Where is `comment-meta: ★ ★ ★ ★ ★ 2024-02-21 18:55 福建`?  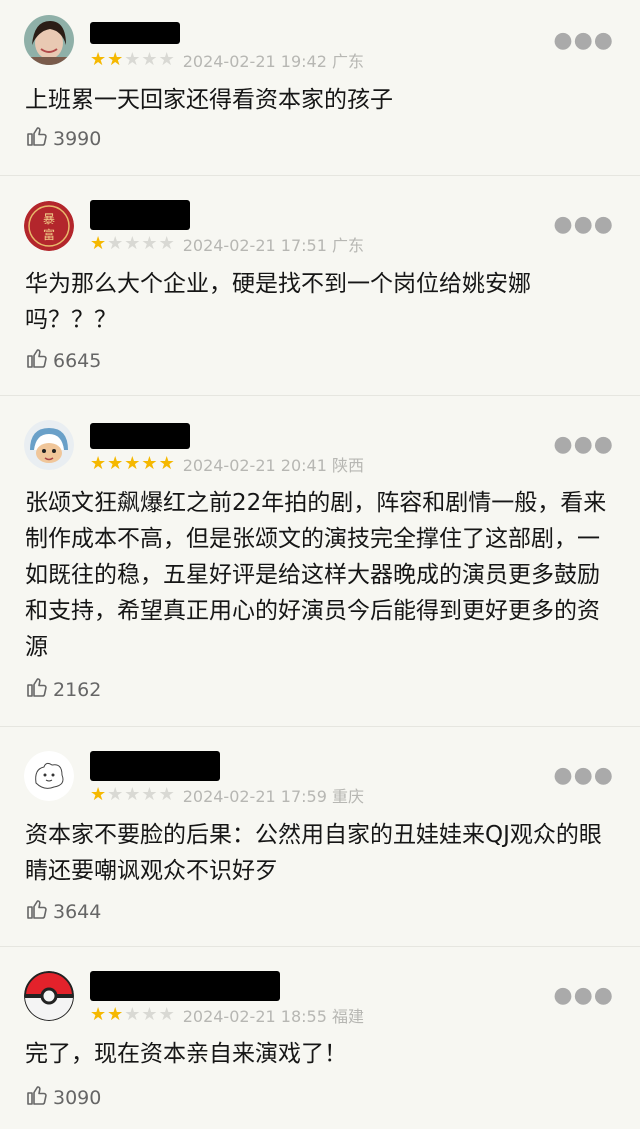 comment-meta: ★ ★ ★ ★ ★ 2024-02-21 18:55 福建 is located at coordinates (227, 1015).